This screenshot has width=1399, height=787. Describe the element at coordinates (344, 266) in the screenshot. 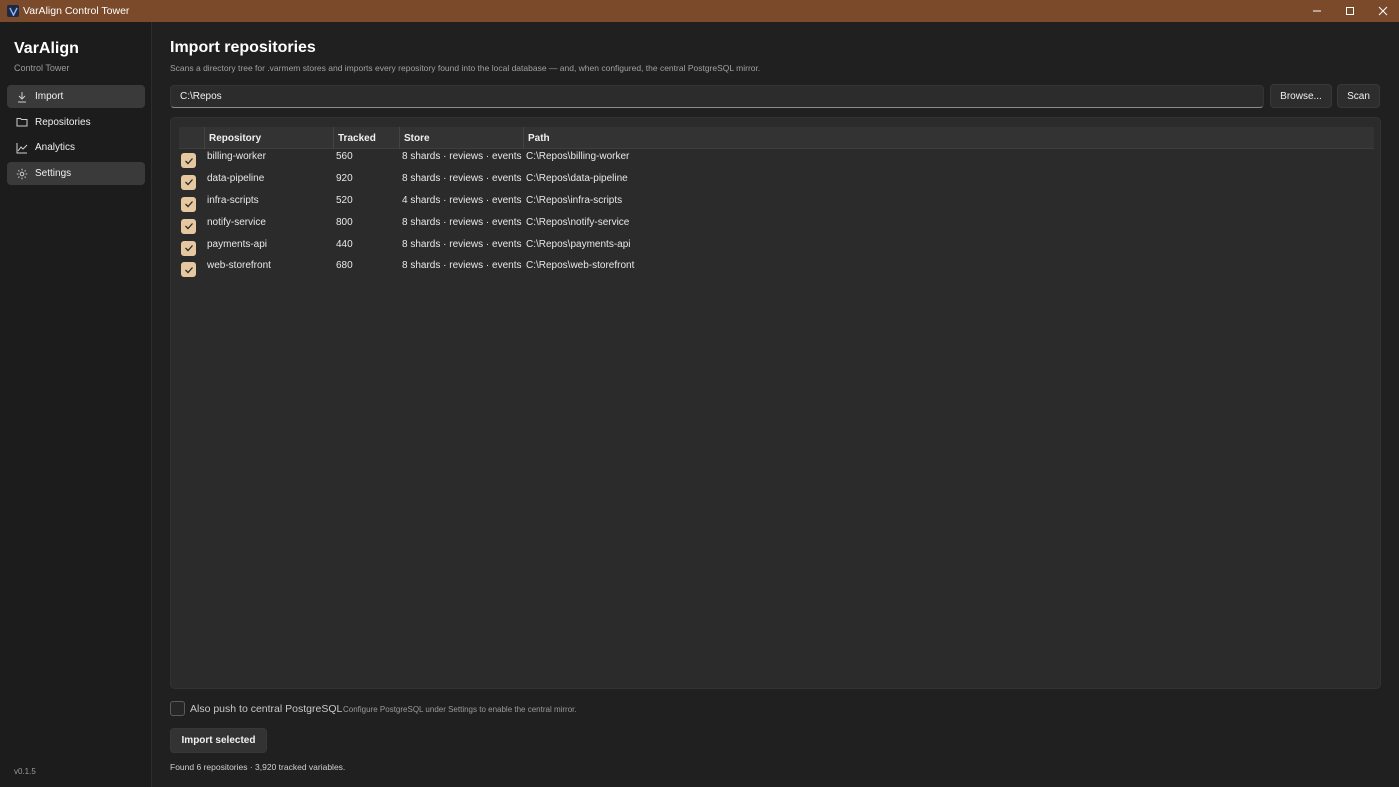

I see `tracked-count: 680` at that location.